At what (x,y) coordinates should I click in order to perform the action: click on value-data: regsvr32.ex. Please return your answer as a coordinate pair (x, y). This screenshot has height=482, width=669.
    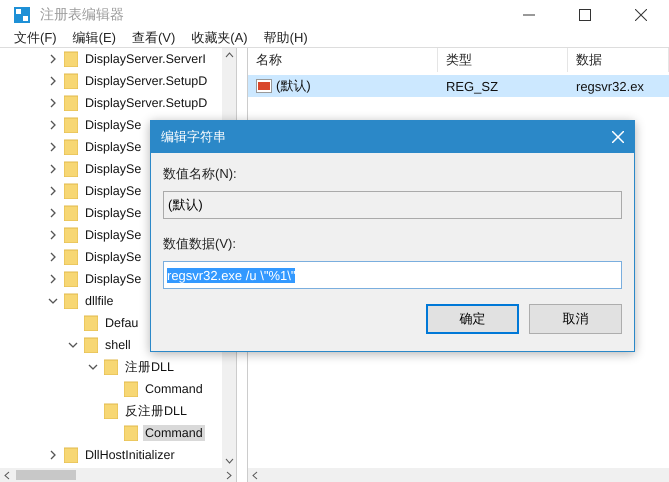
    Looking at the image, I should click on (610, 86).